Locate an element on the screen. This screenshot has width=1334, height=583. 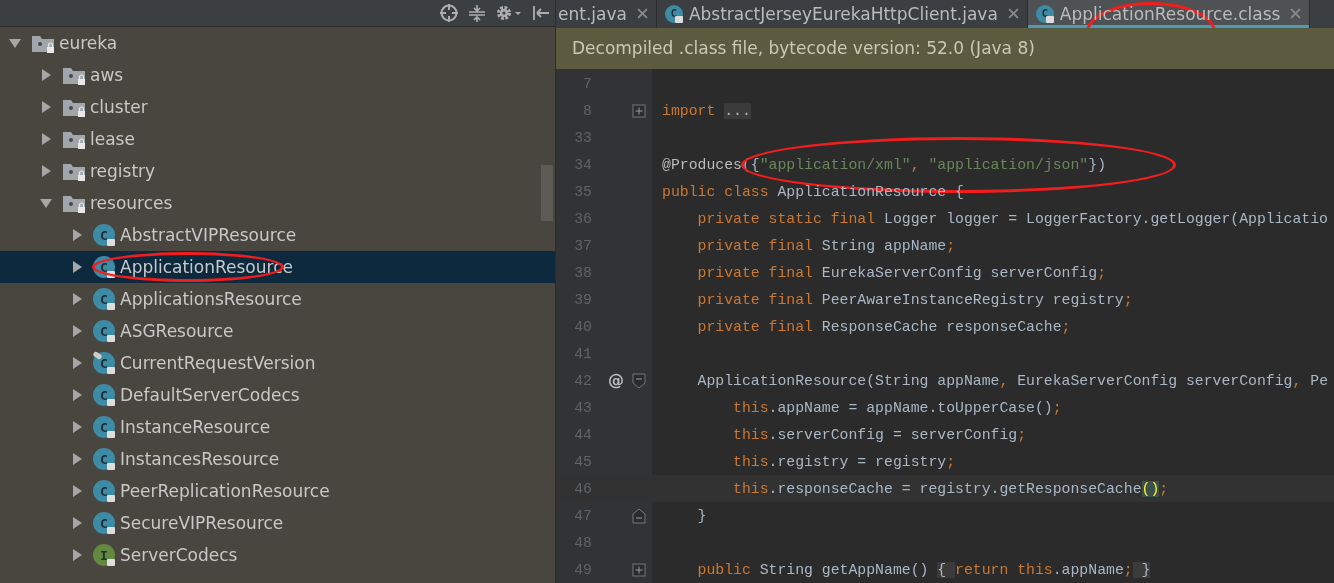
fold-end-icon is located at coordinates (639, 515).